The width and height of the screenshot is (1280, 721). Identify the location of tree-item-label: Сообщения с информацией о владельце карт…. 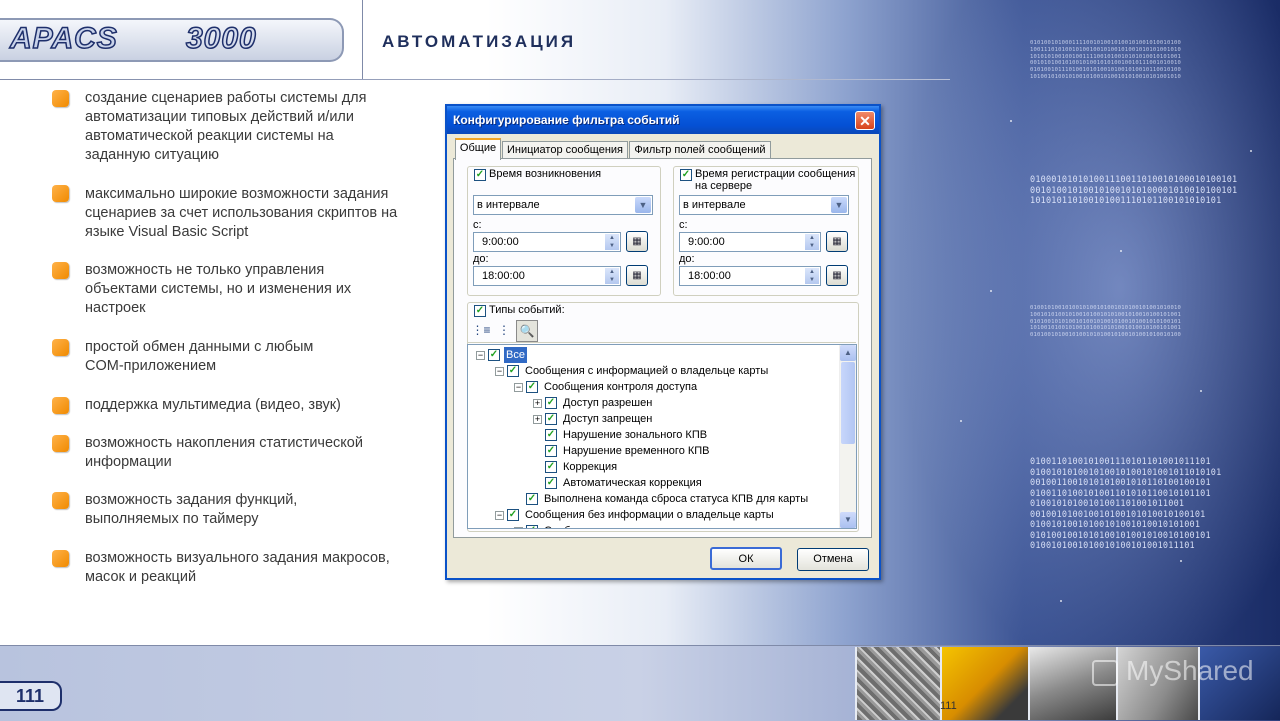
(647, 371).